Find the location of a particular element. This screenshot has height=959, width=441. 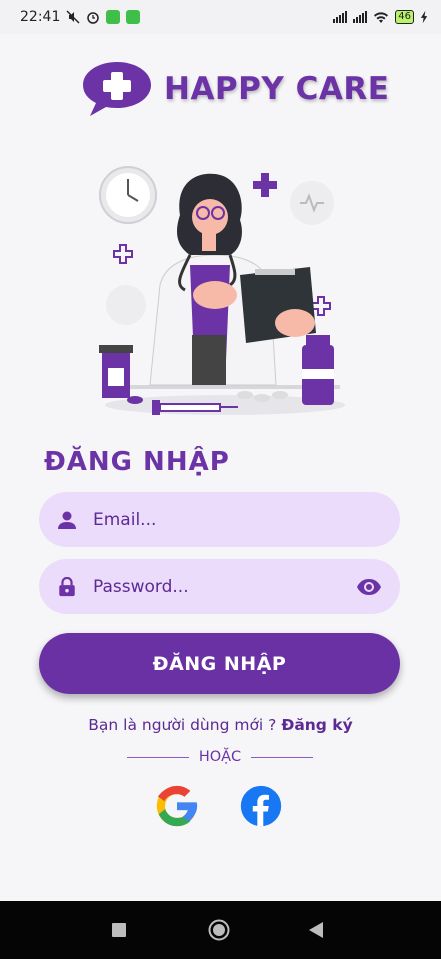

status-time: 22:41 is located at coordinates (40, 17).